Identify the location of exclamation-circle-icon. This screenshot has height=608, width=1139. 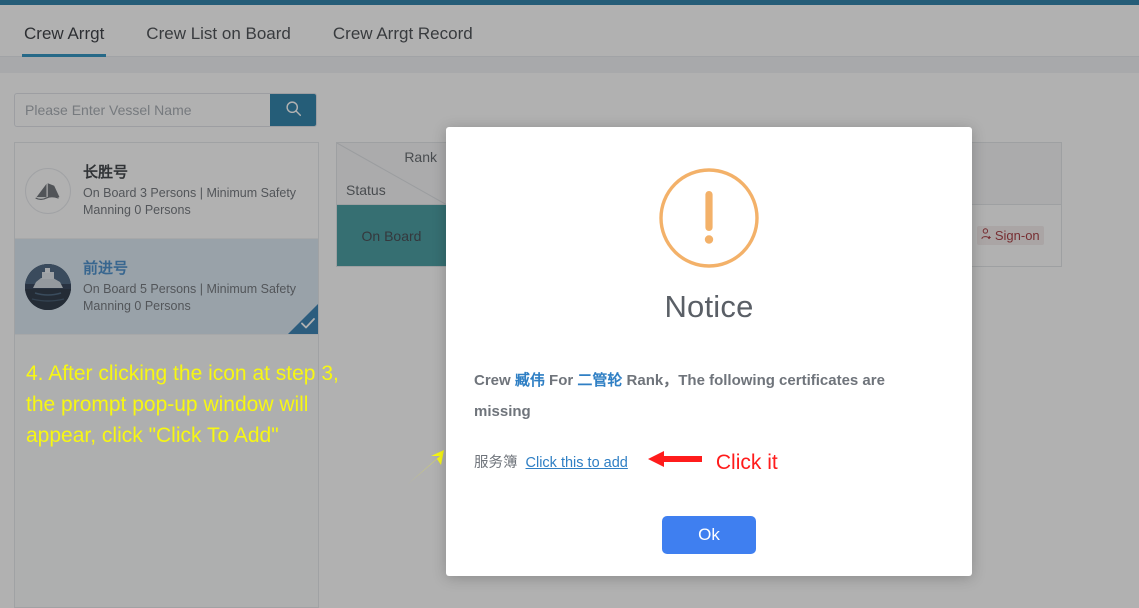
(709, 218).